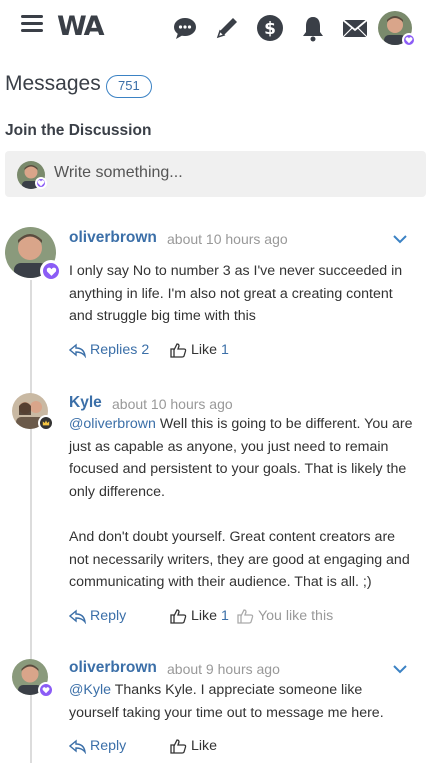  I want to click on bell-icon, so click(313, 28).